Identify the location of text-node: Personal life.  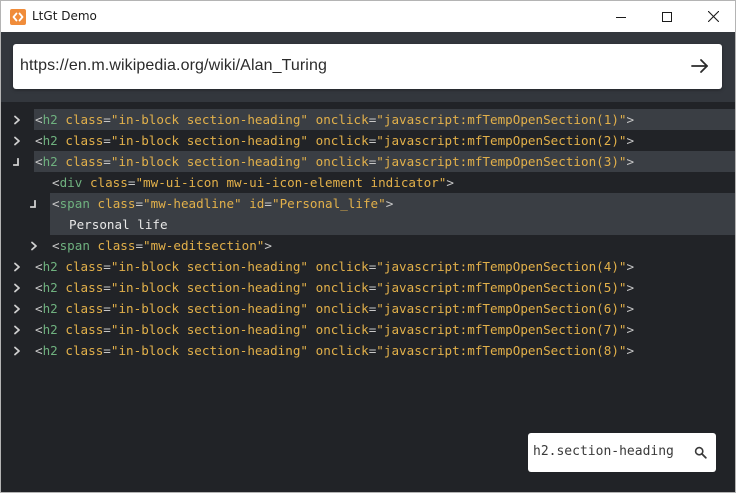
(118, 224).